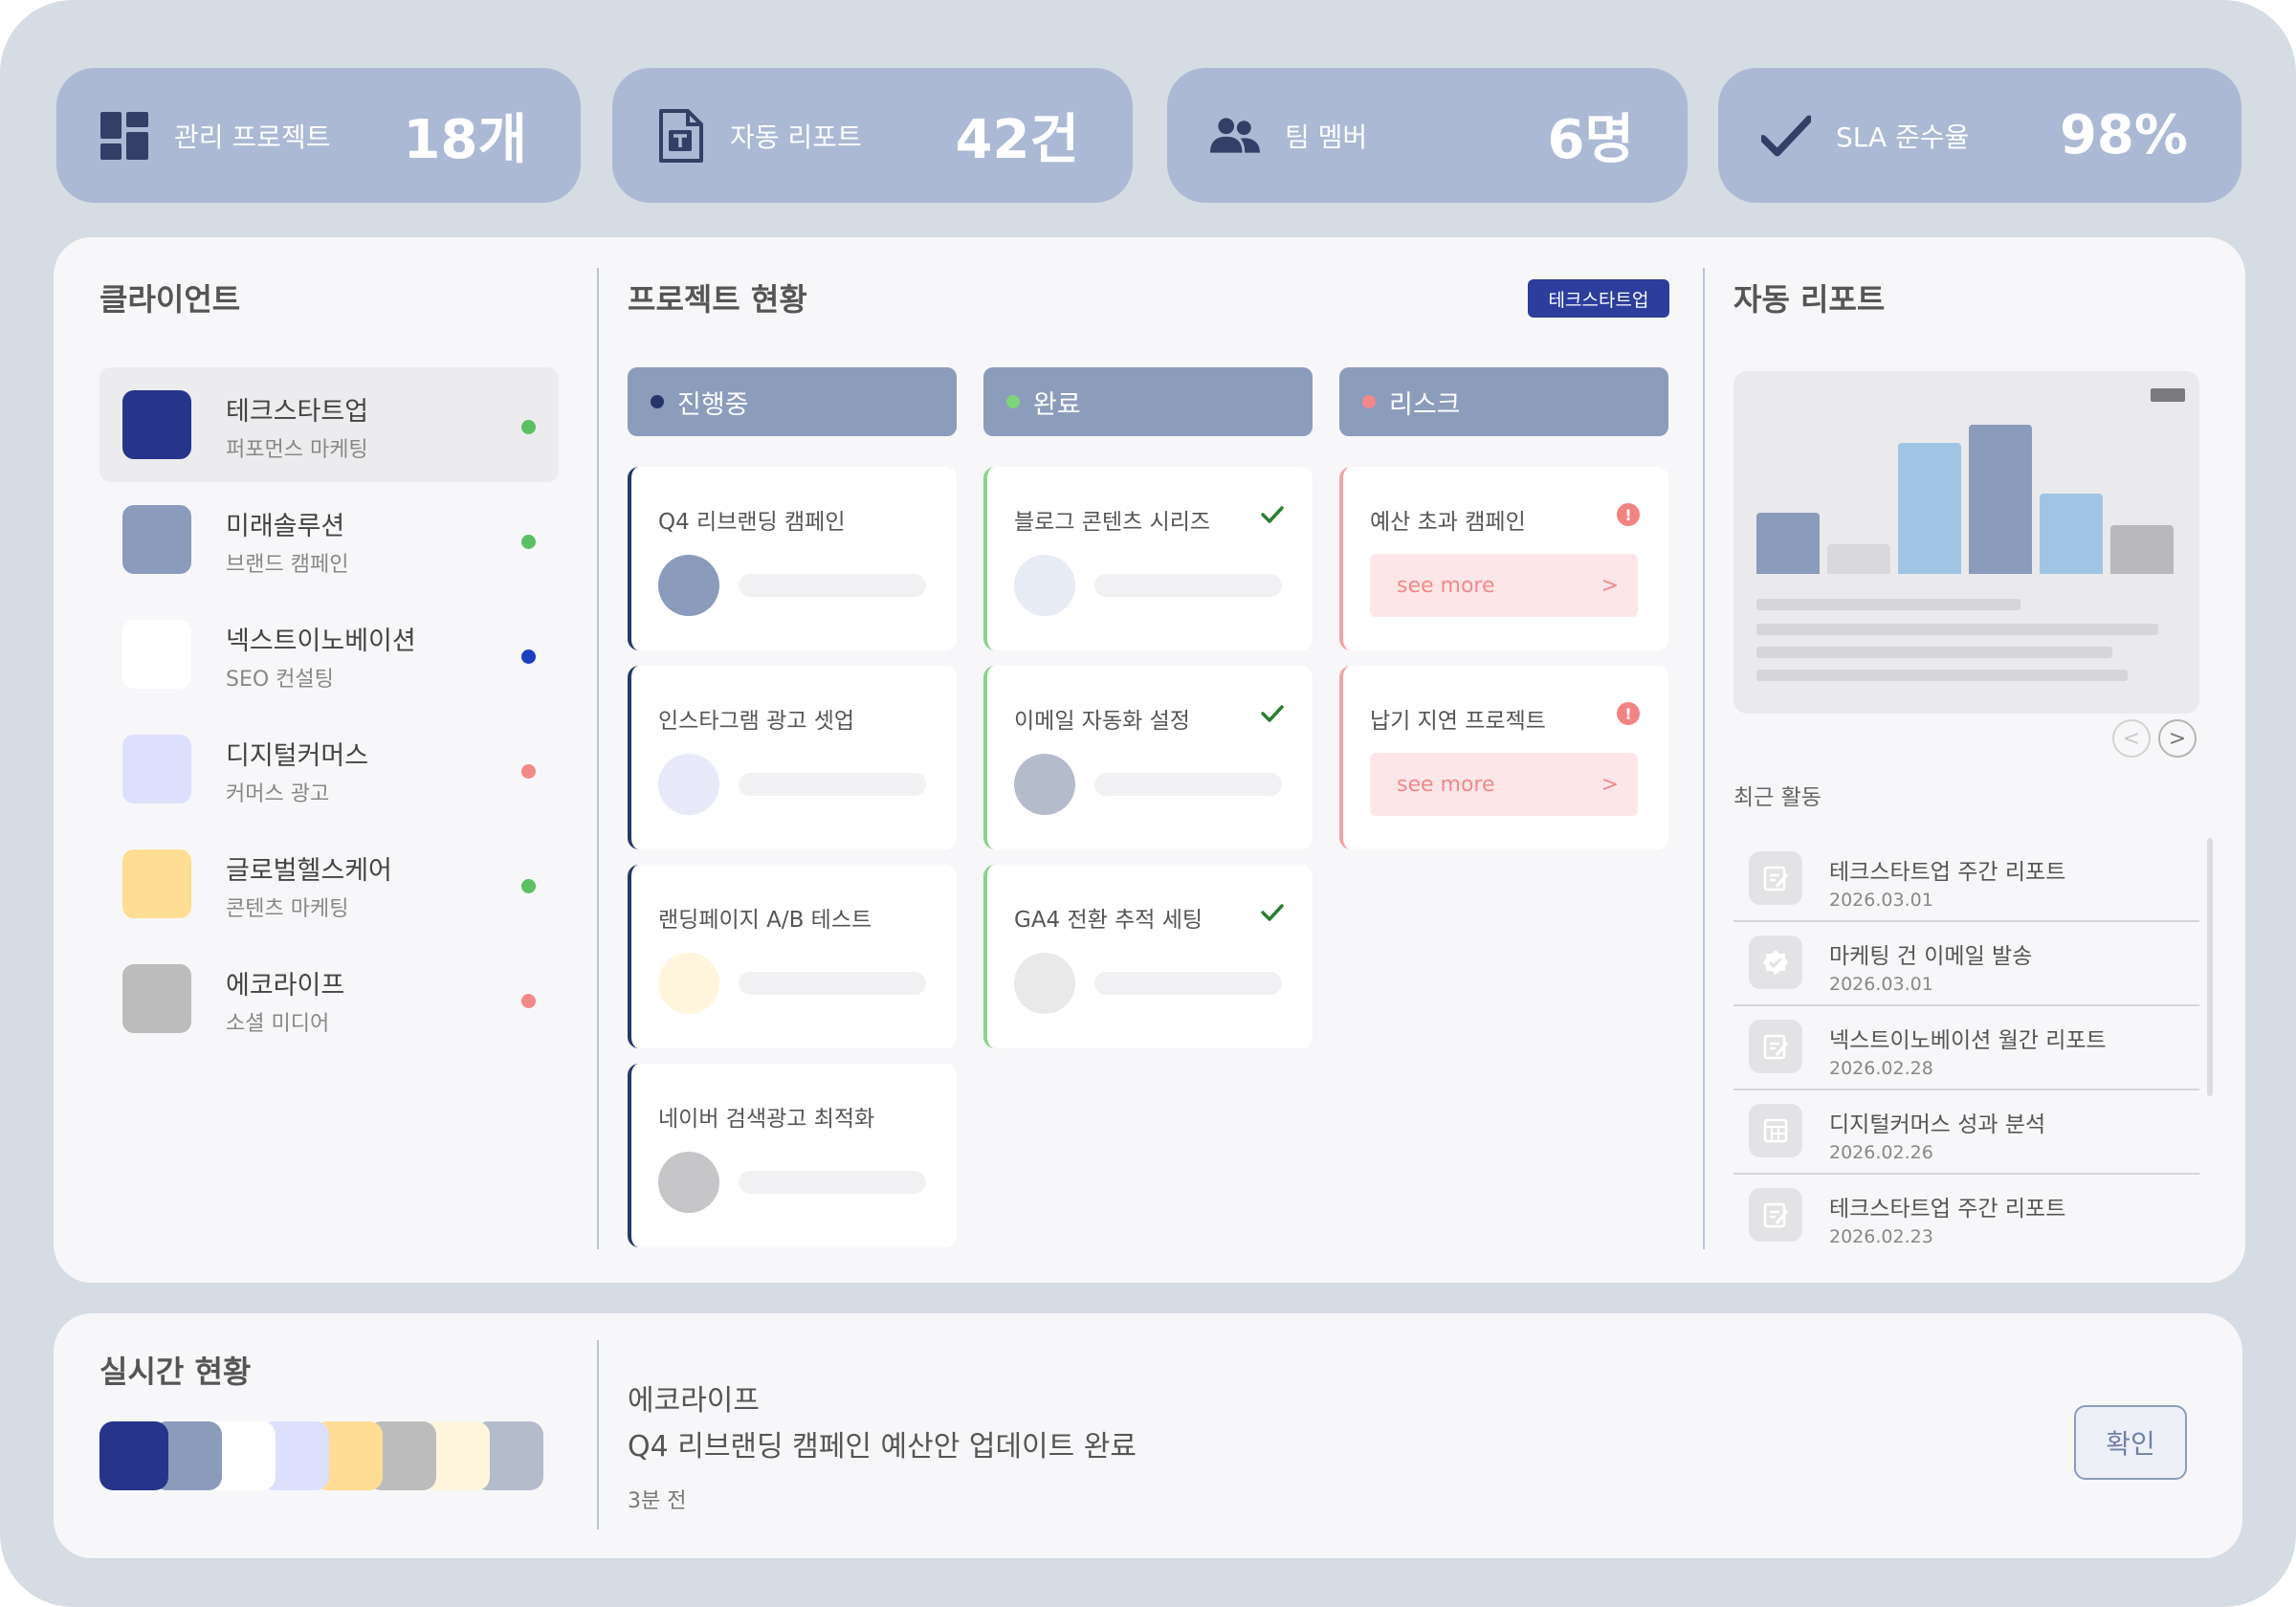 Image resolution: width=2296 pixels, height=1607 pixels. What do you see at coordinates (252, 137) in the screenshot?
I see `stat-label: 관리 프로젝트` at bounding box center [252, 137].